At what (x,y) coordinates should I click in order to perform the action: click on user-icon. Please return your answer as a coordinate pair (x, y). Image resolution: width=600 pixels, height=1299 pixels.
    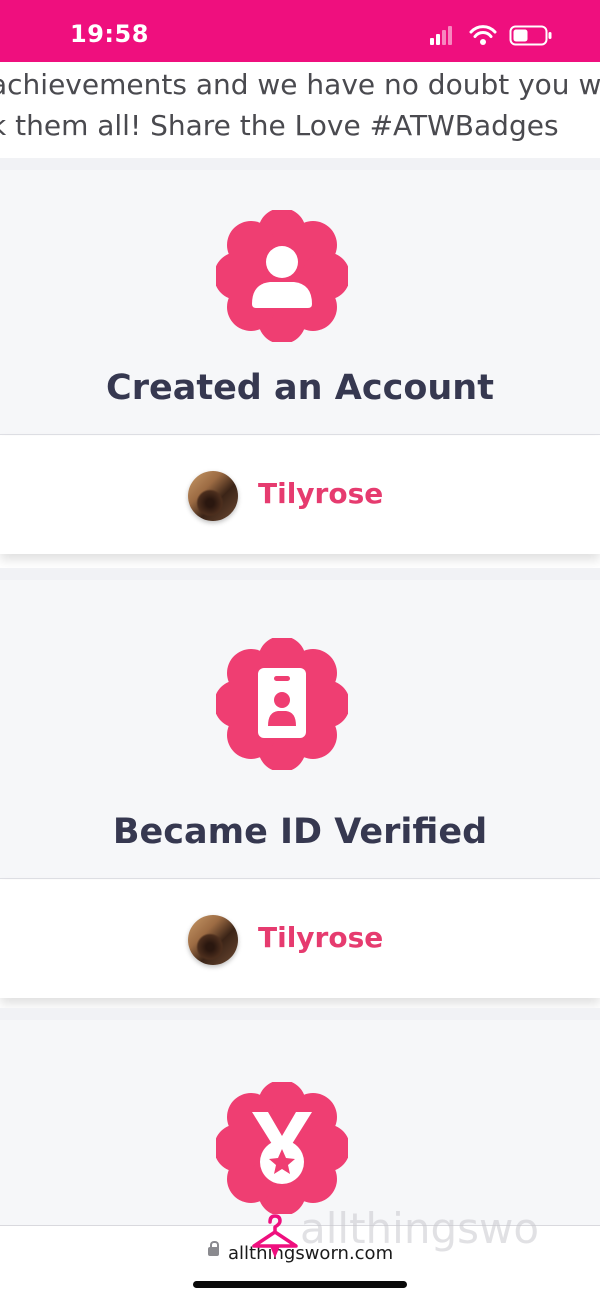
    Looking at the image, I should click on (282, 276).